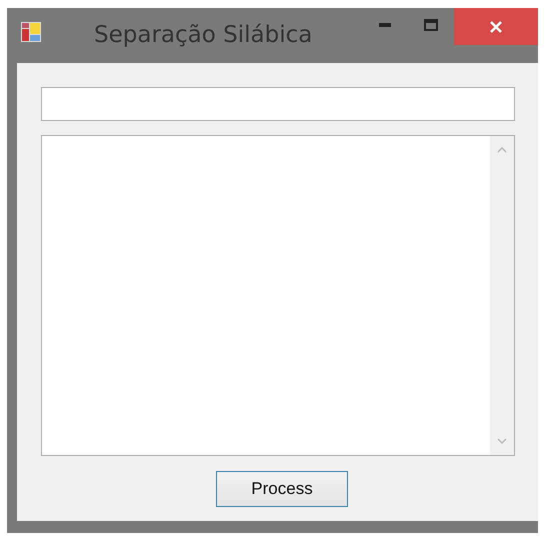 This screenshot has width=545, height=541. What do you see at coordinates (431, 25) in the screenshot?
I see `maximize-icon` at bounding box center [431, 25].